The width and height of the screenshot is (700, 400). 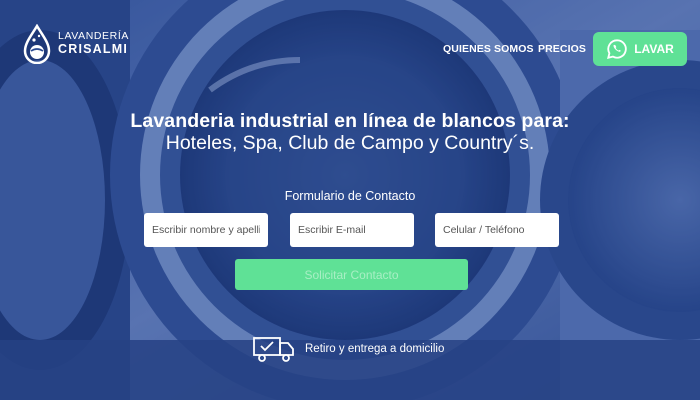 I want to click on lavar-whatsapp-button: LAVAR, so click(x=640, y=49).